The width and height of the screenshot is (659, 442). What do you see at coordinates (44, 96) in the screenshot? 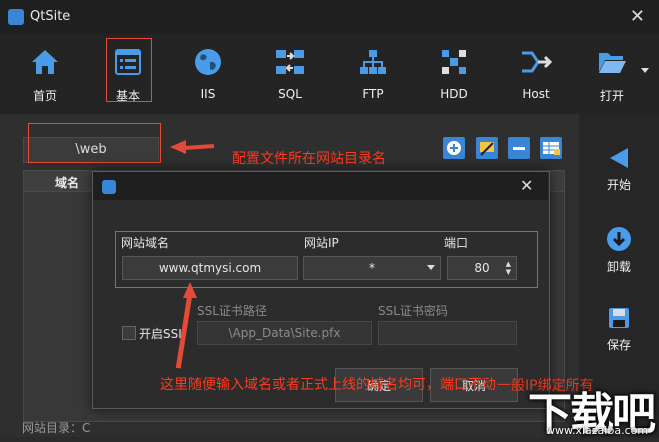
I see `toolbar-item-label: 首页` at bounding box center [44, 96].